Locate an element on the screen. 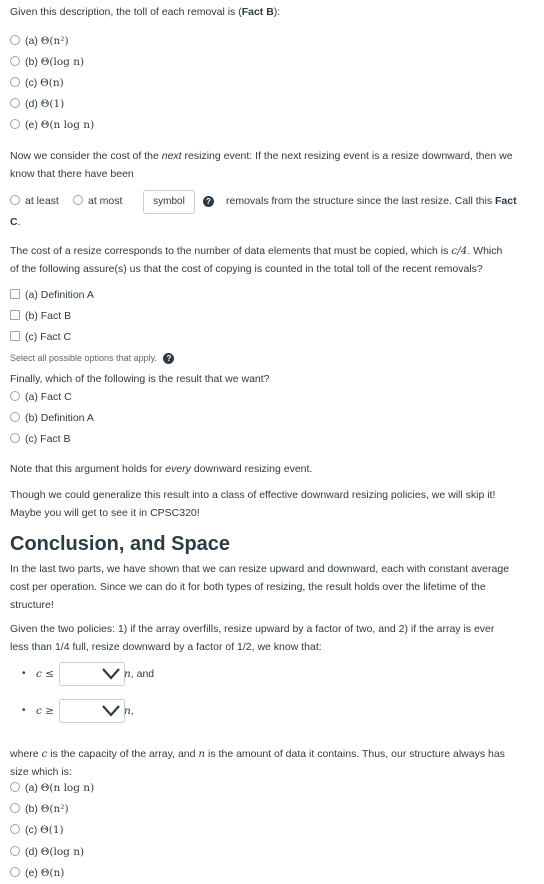 This screenshot has height=884, width=544. option-label: (e) is located at coordinates (31, 873).